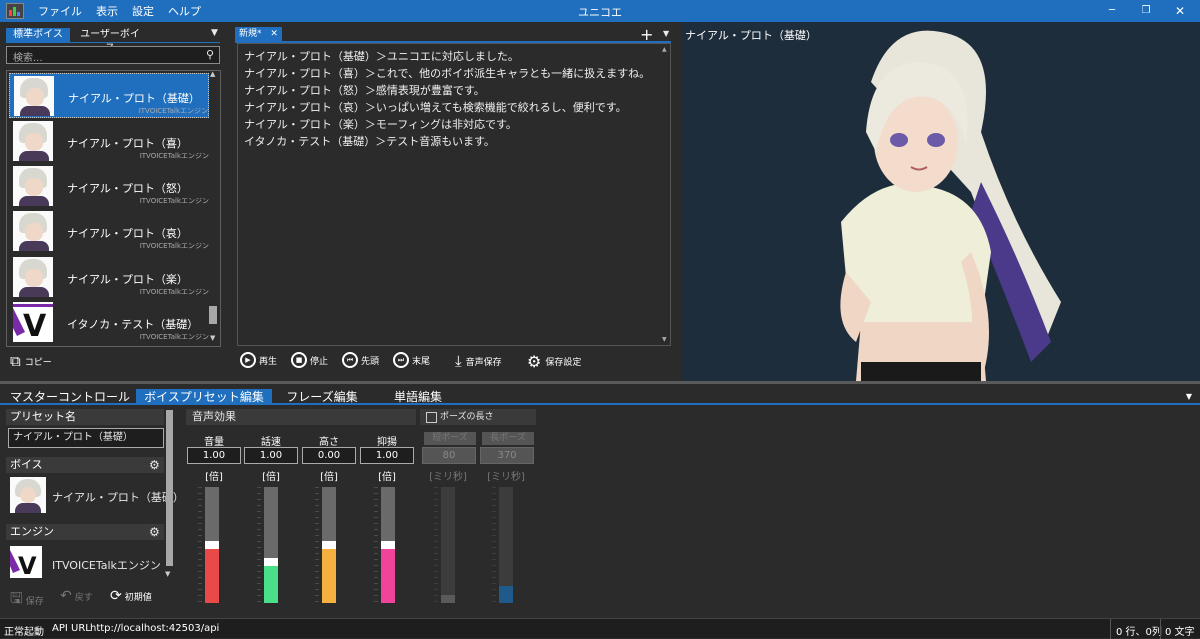  Describe the element at coordinates (554, 361) in the screenshot. I see `save-settings-button: ⚙ 保存設定` at that location.